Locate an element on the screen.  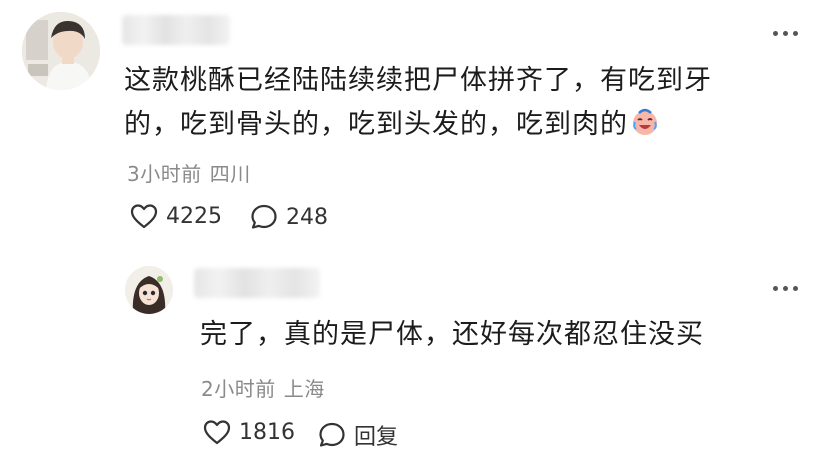
reply-reply-button: 回复 is located at coordinates (358, 435).